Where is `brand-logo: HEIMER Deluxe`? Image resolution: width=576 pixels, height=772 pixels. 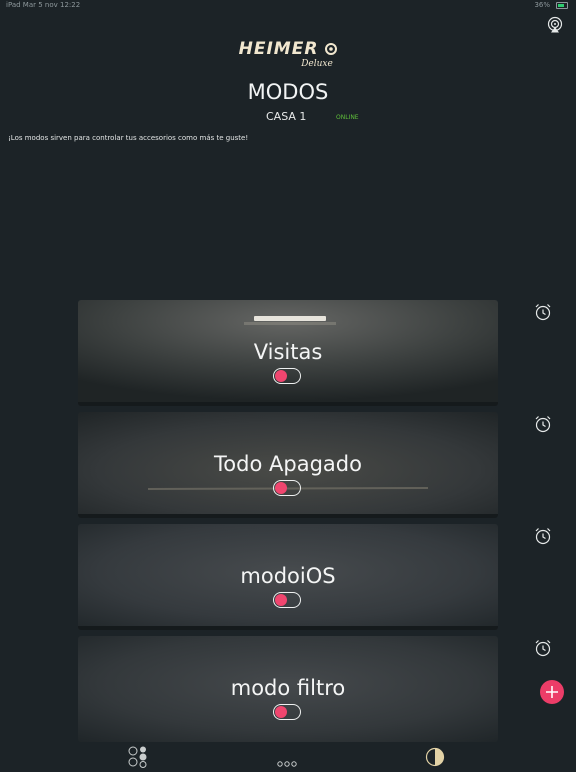
brand-logo: HEIMER Deluxe is located at coordinates (288, 57).